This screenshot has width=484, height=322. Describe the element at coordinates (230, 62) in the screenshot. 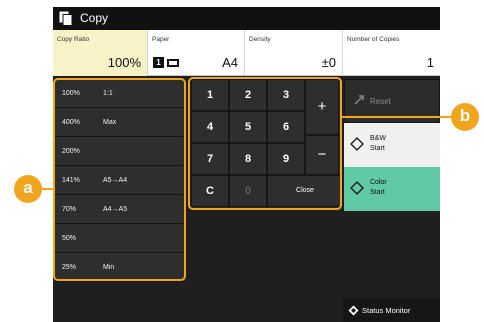

I see `paper-value: A4` at that location.